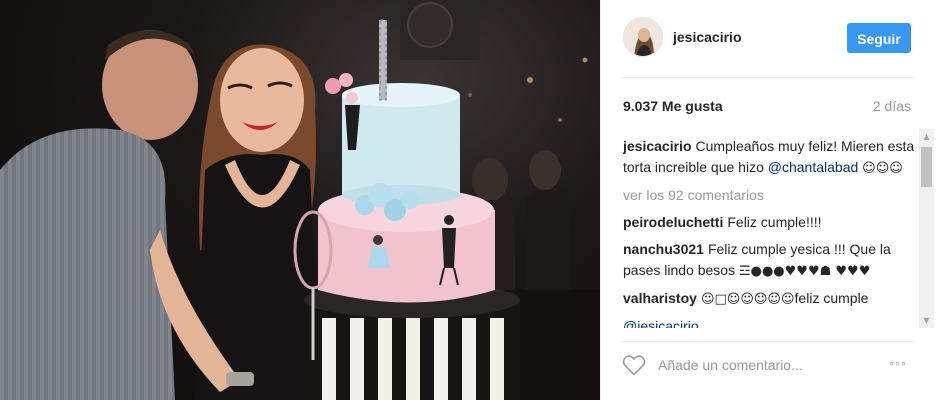  I want to click on comment-author: valharistoy, so click(660, 298).